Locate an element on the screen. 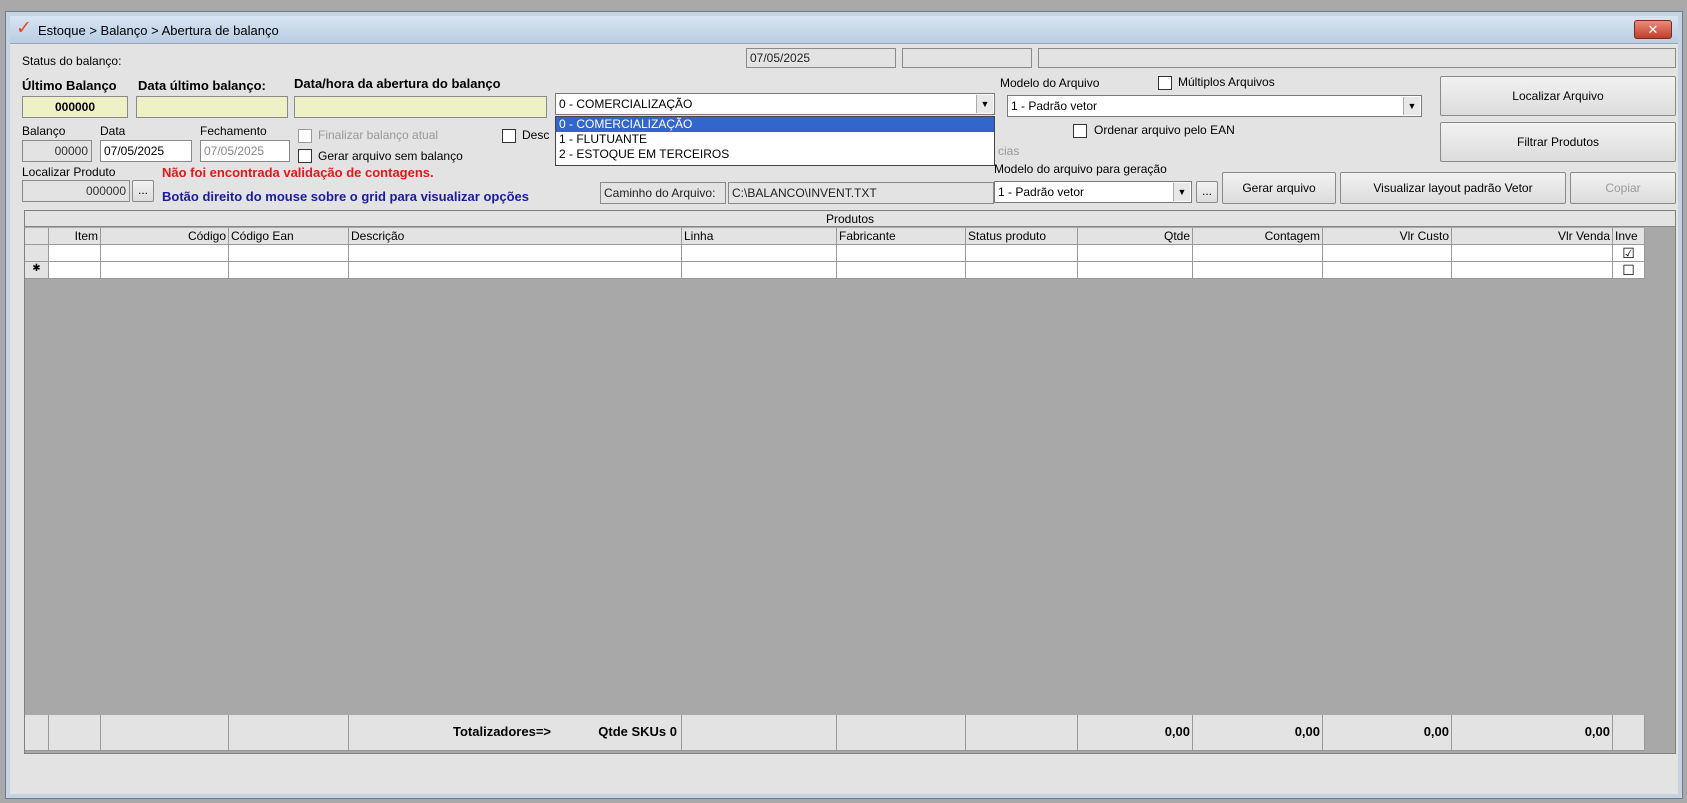 Image resolution: width=1687 pixels, height=803 pixels. col-qtde: Qtde is located at coordinates (1135, 236).